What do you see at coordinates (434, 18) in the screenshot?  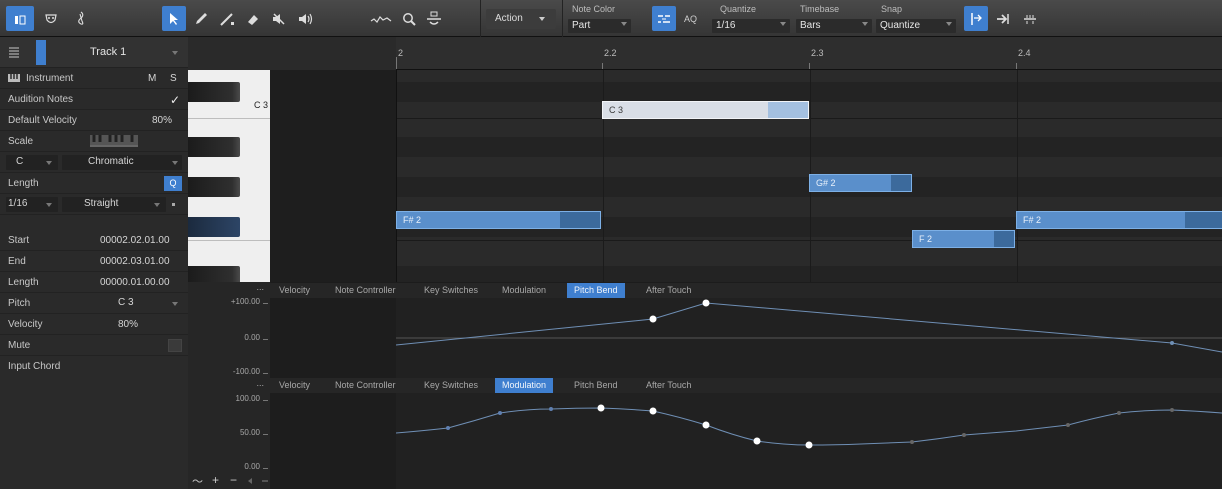 I see `split-tool-icon` at bounding box center [434, 18].